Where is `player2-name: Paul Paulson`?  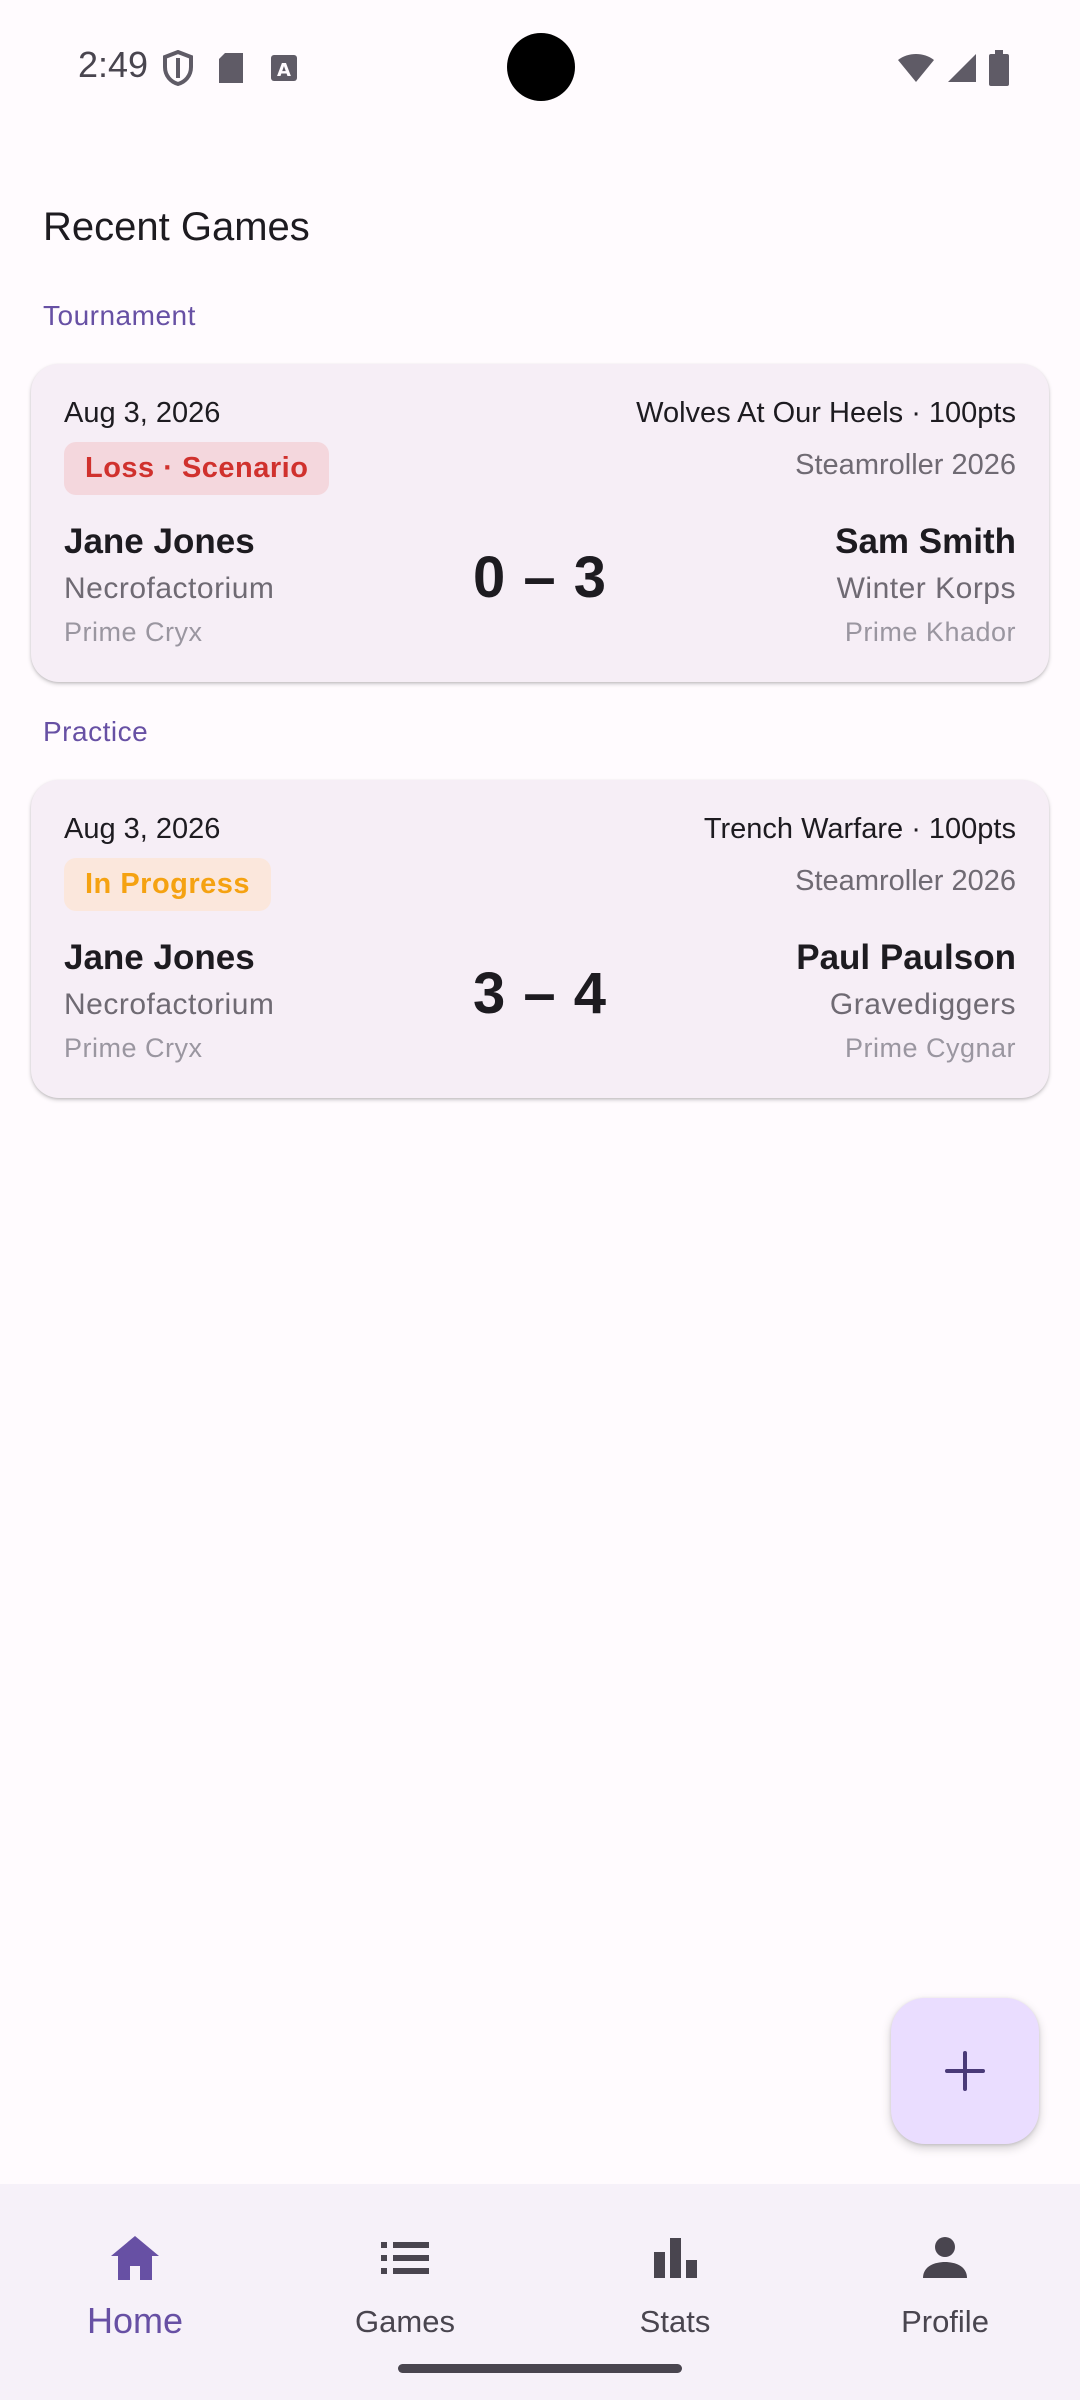
player2-name: Paul Paulson is located at coordinates (906, 957).